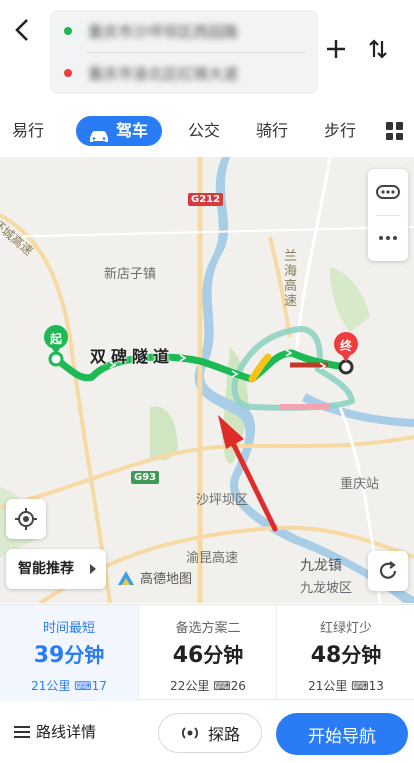 The height and width of the screenshot is (763, 414). I want to click on road-badge-g93: G93, so click(145, 477).